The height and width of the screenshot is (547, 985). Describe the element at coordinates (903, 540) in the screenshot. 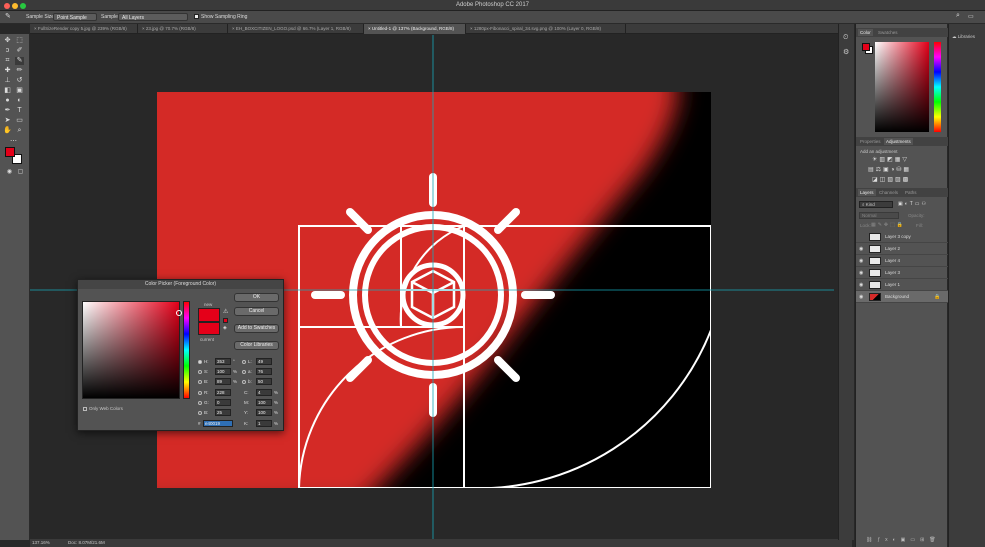

I see `layer-actions-icons: ⛓ƒx◐▣▭⊞🗑` at that location.